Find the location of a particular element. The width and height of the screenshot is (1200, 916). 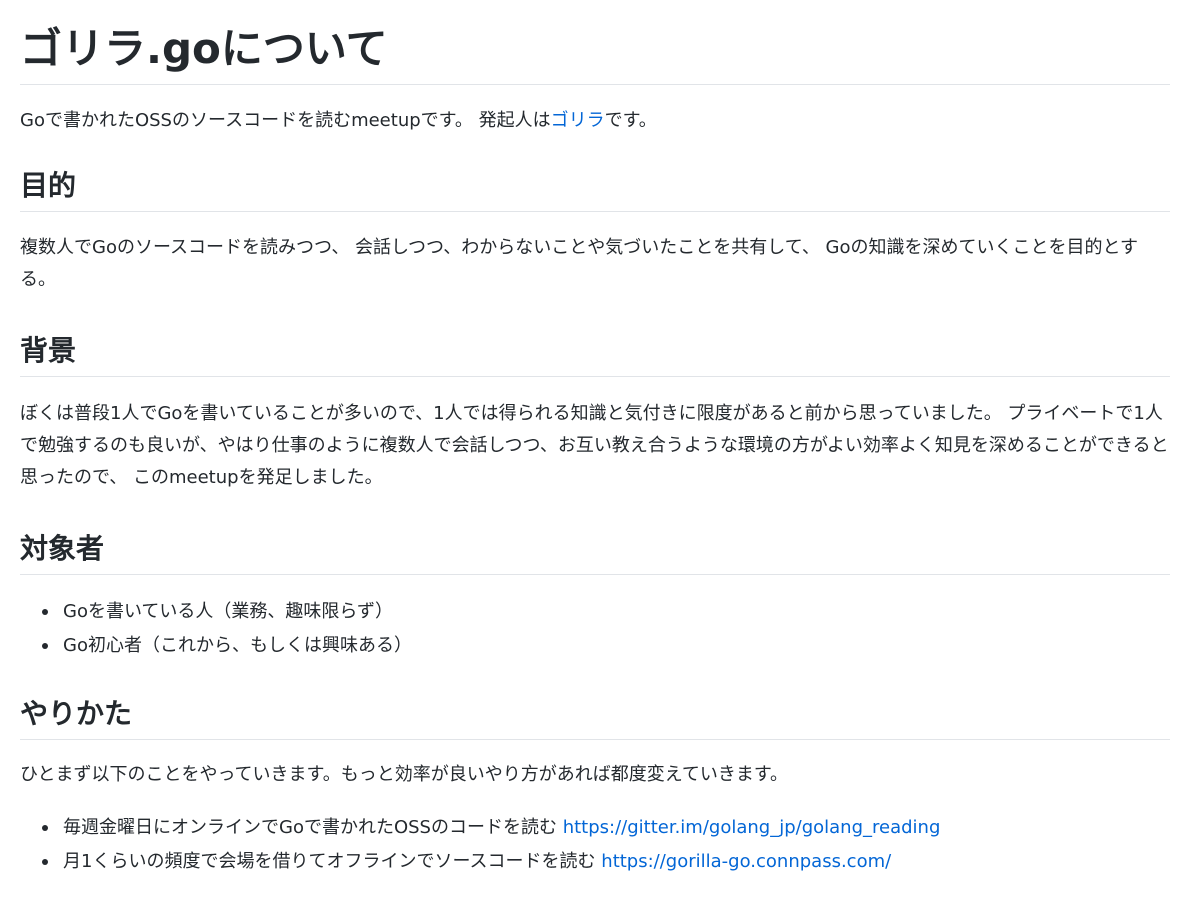

audience-heading: 対象者 is located at coordinates (595, 552).